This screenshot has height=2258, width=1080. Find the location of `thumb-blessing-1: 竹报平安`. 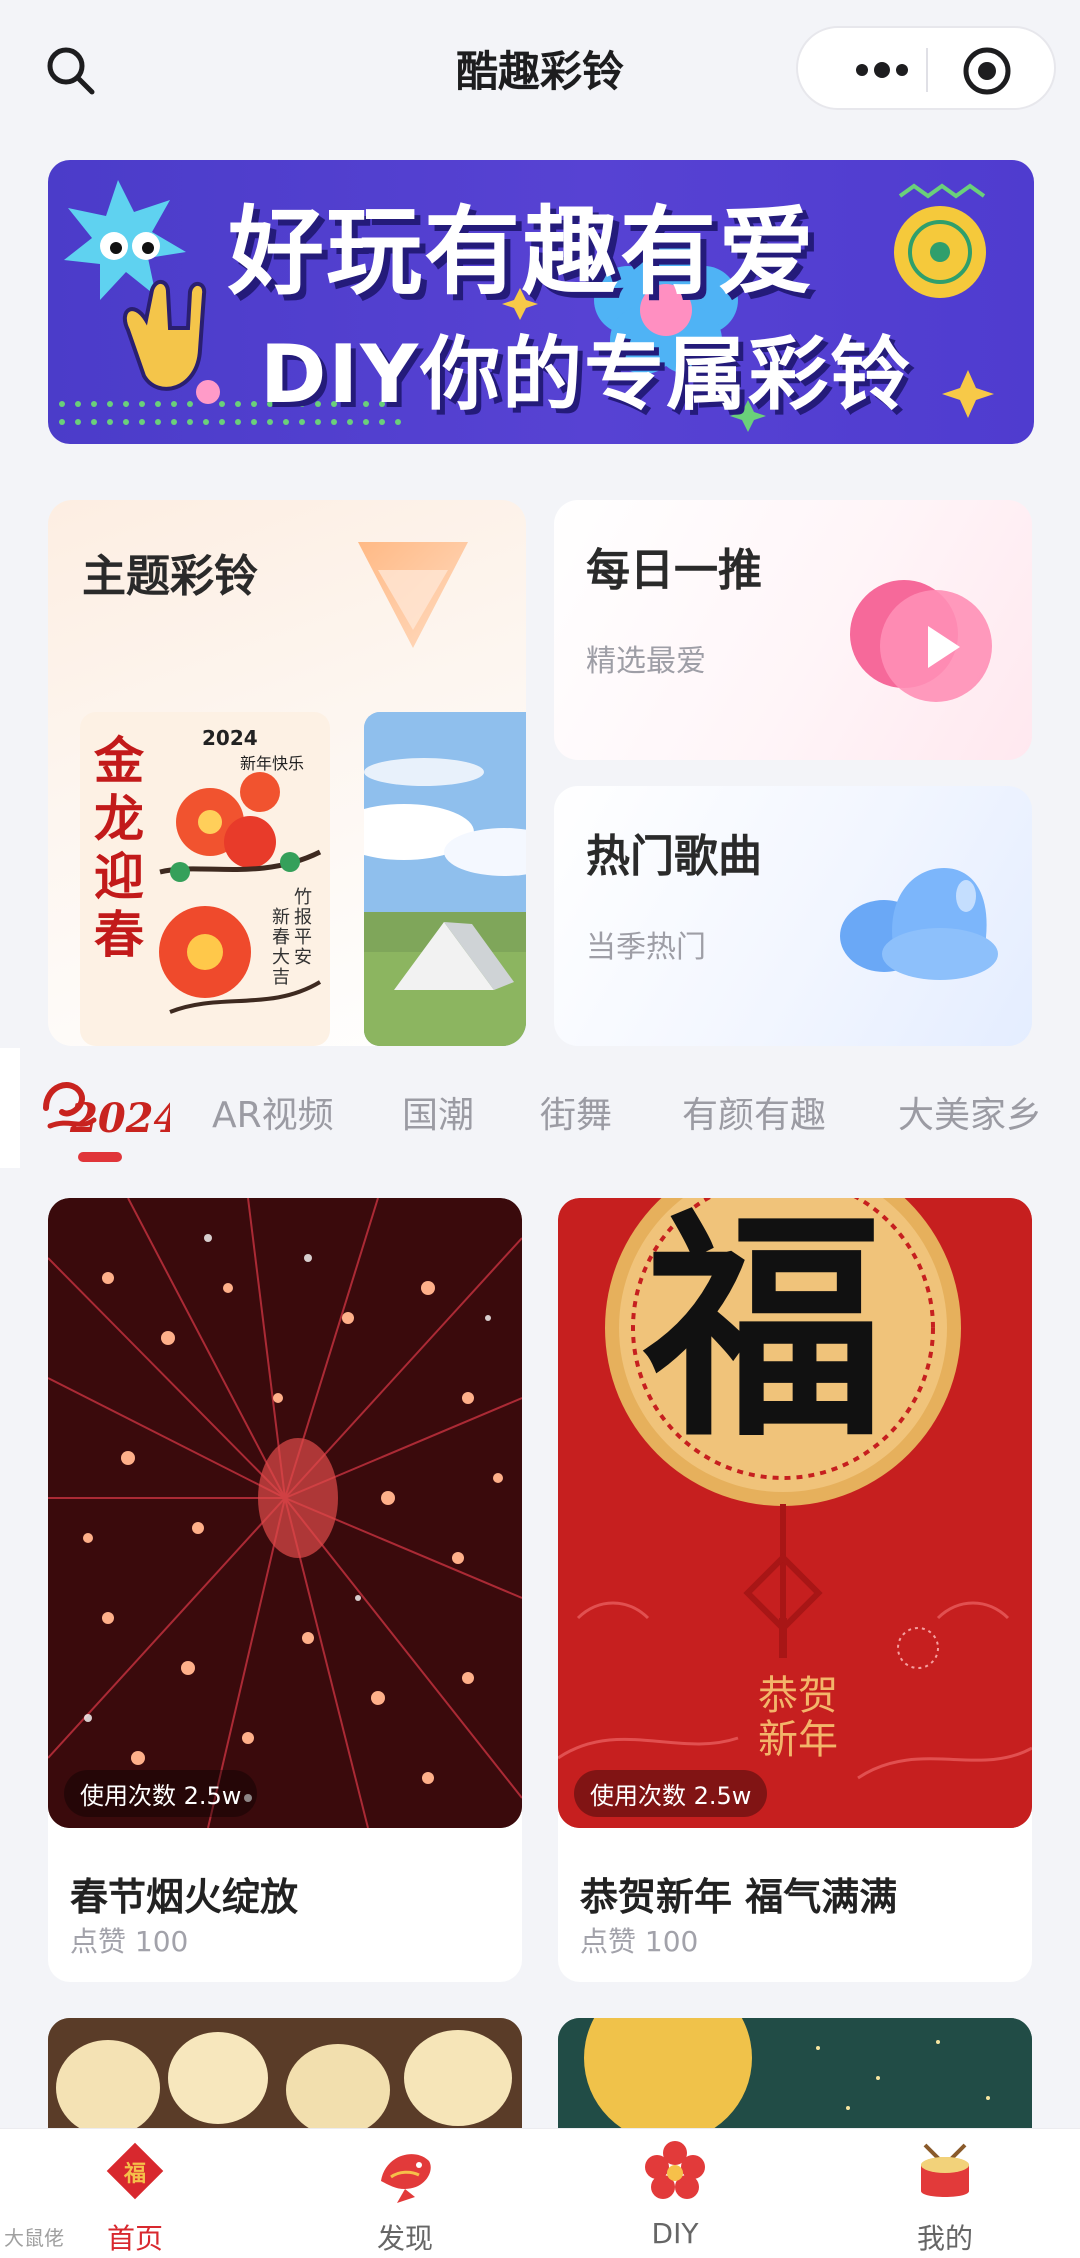

thumb-blessing-1: 竹报平安 is located at coordinates (303, 927).